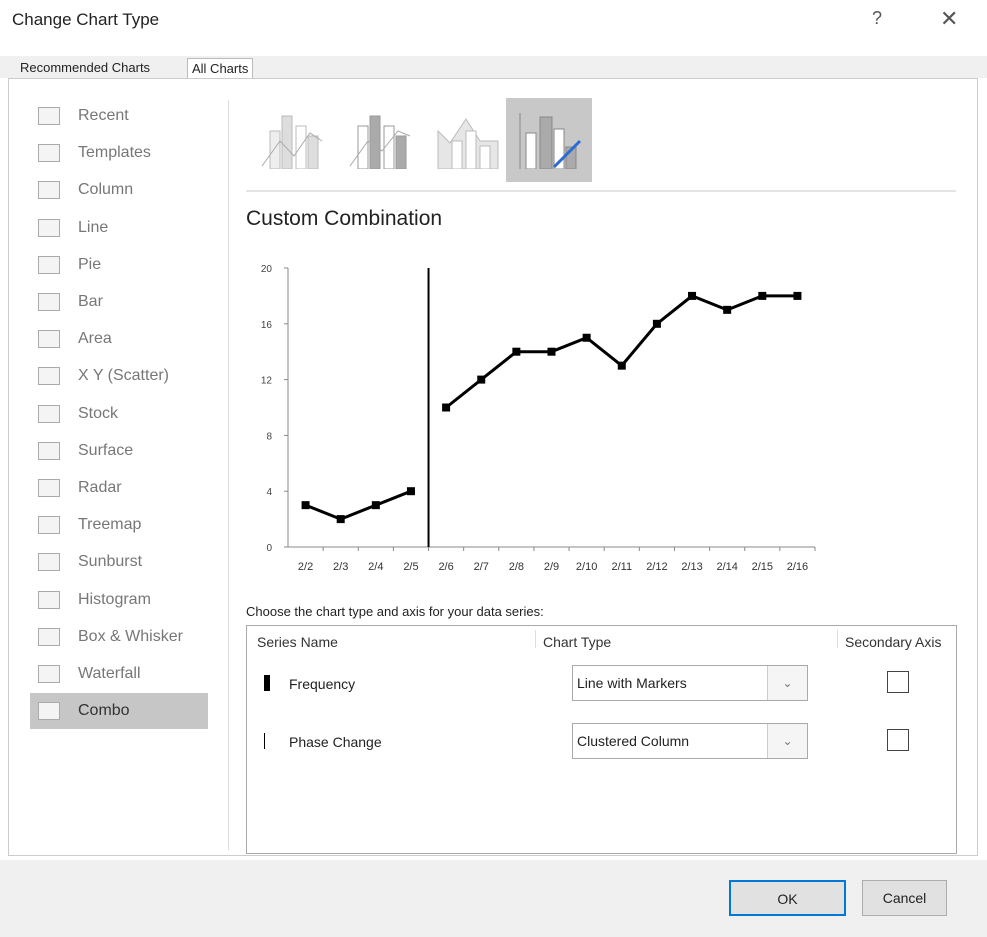 This screenshot has height=937, width=987. Describe the element at coordinates (305, 567) in the screenshot. I see `x-tick-label: 2/2` at that location.